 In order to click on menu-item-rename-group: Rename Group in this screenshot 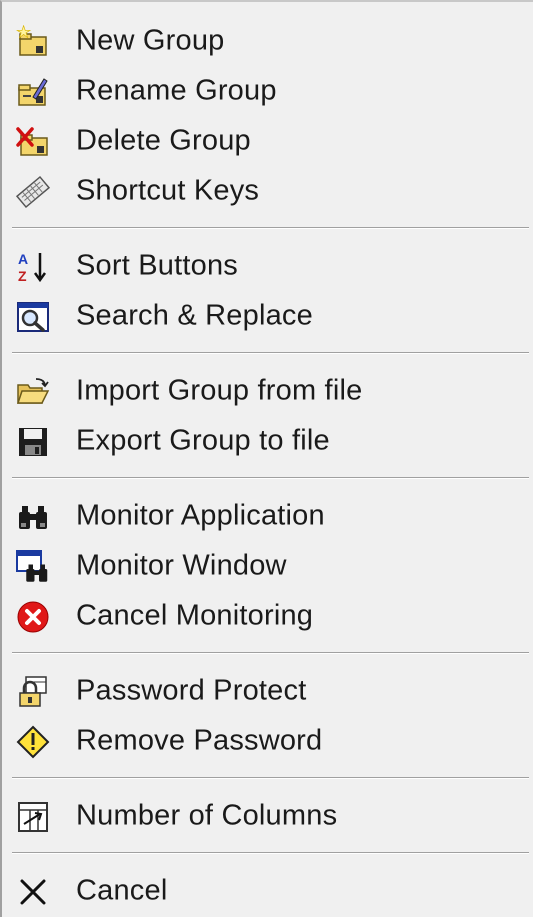, I will do `click(267, 91)`.